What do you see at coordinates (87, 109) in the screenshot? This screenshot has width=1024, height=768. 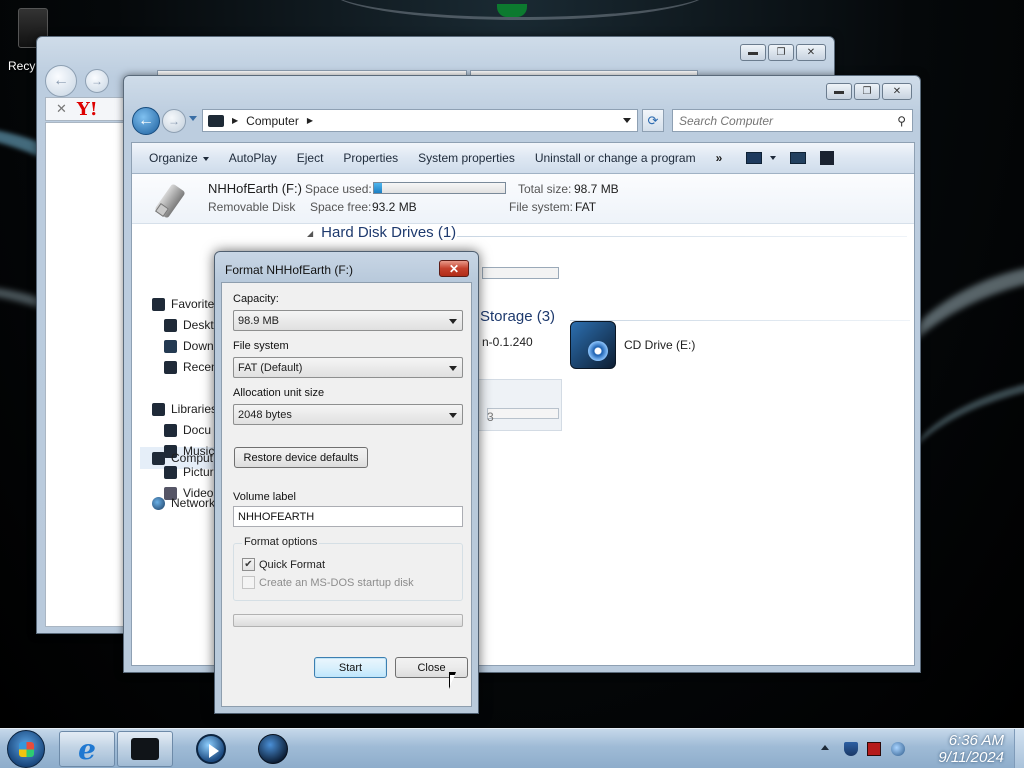 I see `yahoo-logo-icon: Y!` at bounding box center [87, 109].